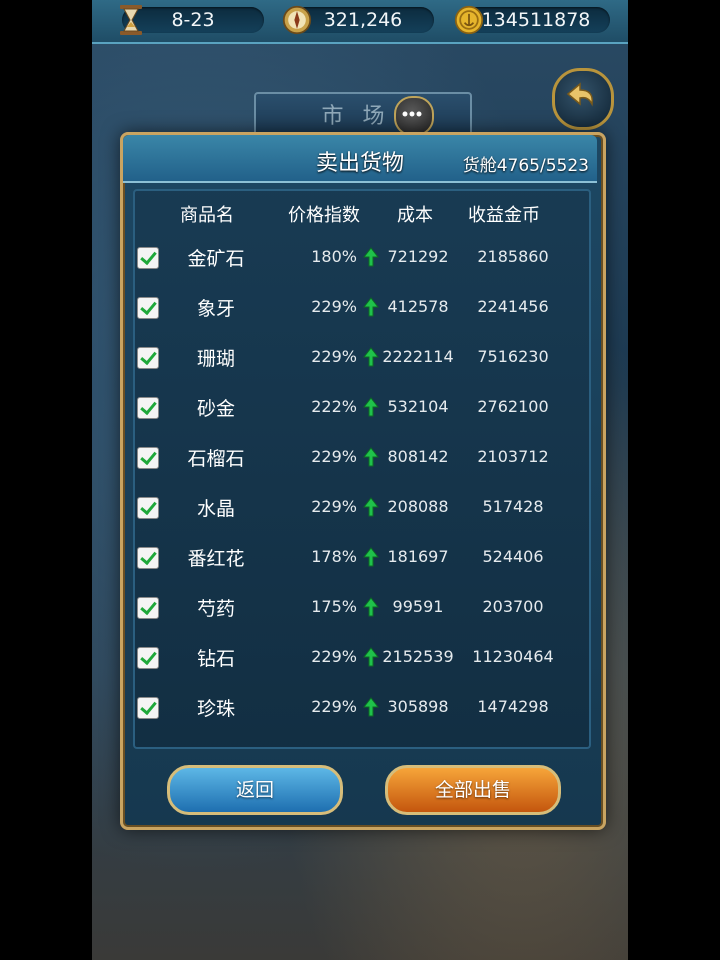 The height and width of the screenshot is (960, 720). What do you see at coordinates (334, 606) in the screenshot?
I see `price-index: 175%` at bounding box center [334, 606].